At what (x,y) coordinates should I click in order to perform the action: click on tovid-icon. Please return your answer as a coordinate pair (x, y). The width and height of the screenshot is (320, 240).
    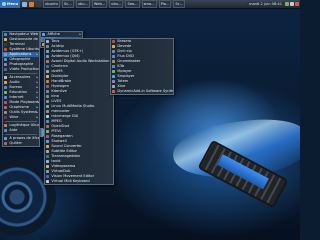
    Looking at the image, I should click on (48, 161).